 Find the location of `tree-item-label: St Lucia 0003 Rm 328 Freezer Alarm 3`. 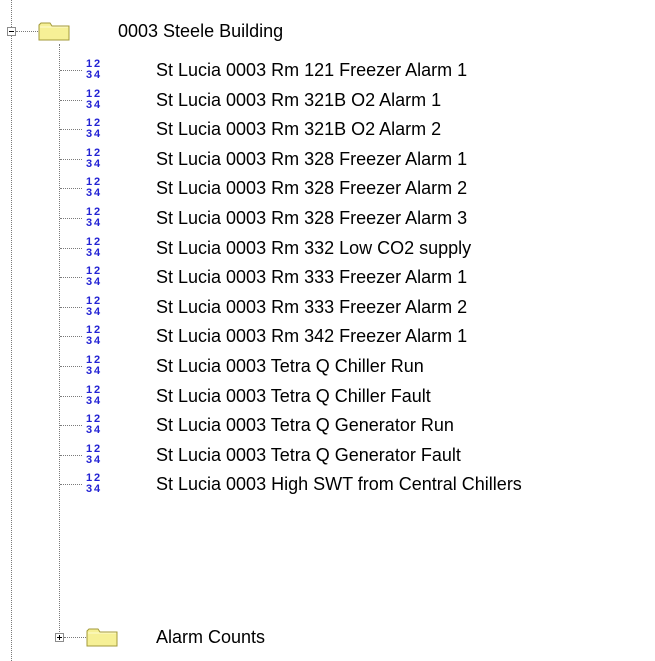

tree-item-label: St Lucia 0003 Rm 328 Freezer Alarm 3 is located at coordinates (312, 218).